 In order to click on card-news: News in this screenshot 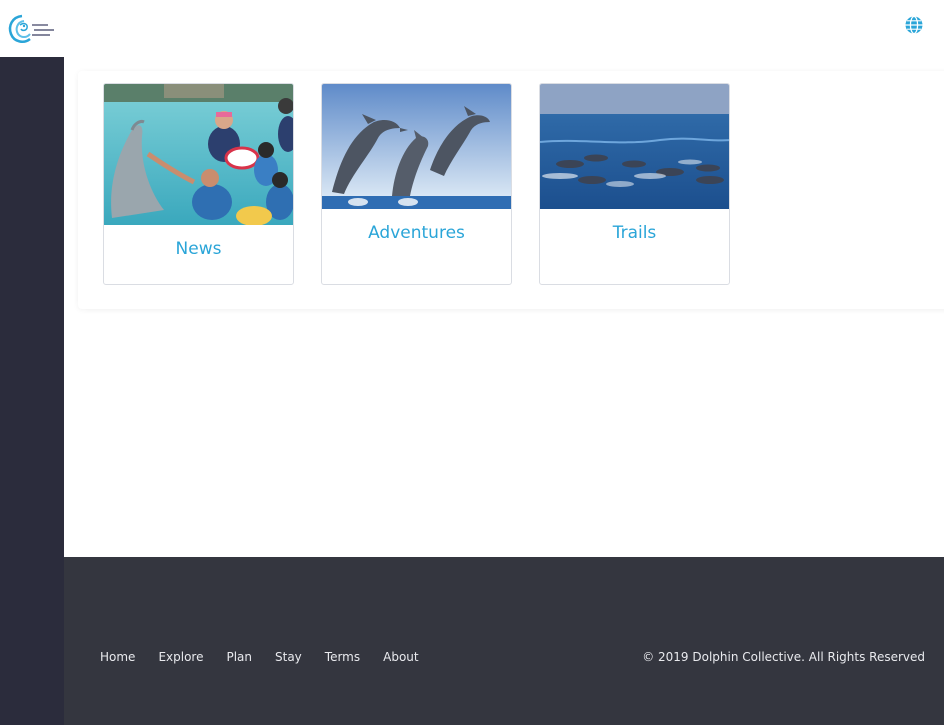, I will do `click(198, 184)`.